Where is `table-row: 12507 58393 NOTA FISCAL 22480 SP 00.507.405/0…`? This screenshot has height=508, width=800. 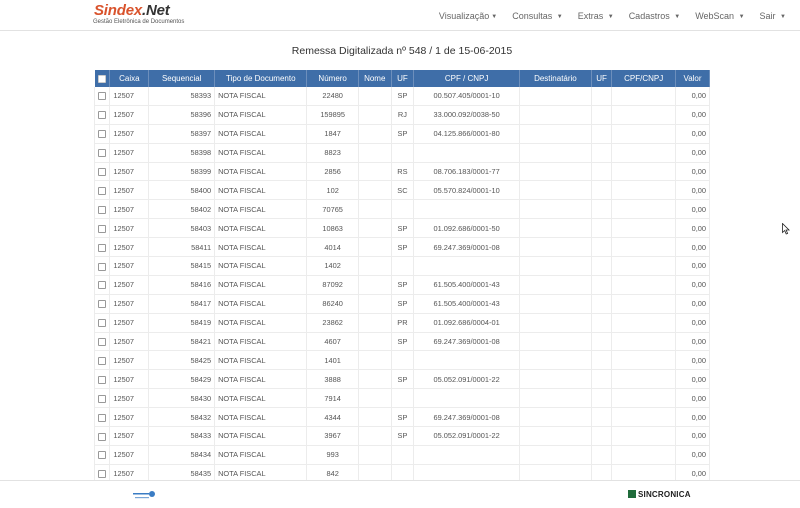
table-row: 12507 58393 NOTA FISCAL 22480 SP 00.507.405/0… is located at coordinates (401, 96).